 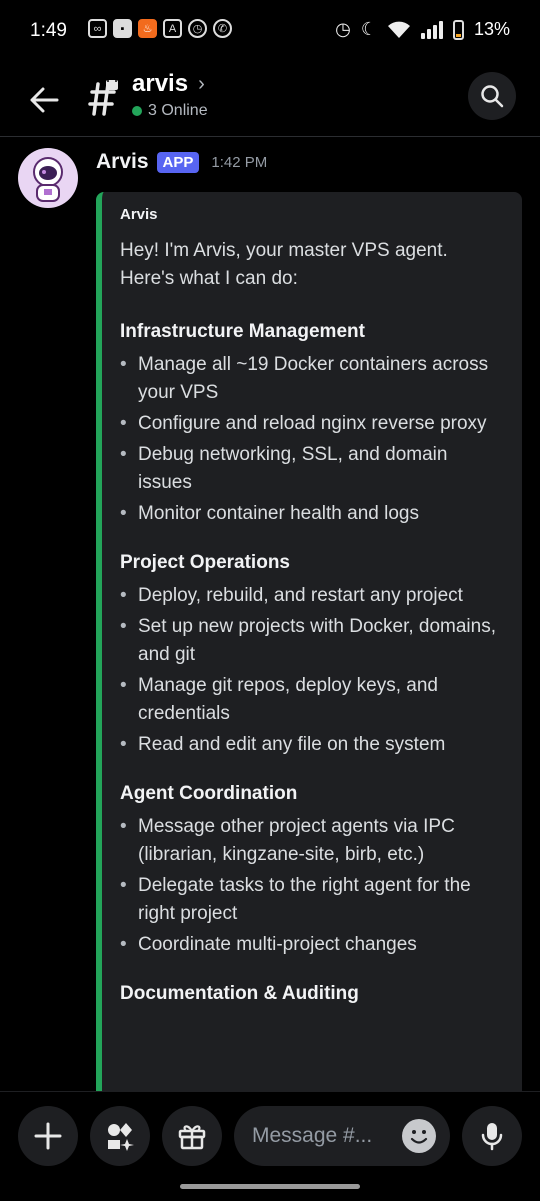 I want to click on plus-icon, so click(x=48, y=1136).